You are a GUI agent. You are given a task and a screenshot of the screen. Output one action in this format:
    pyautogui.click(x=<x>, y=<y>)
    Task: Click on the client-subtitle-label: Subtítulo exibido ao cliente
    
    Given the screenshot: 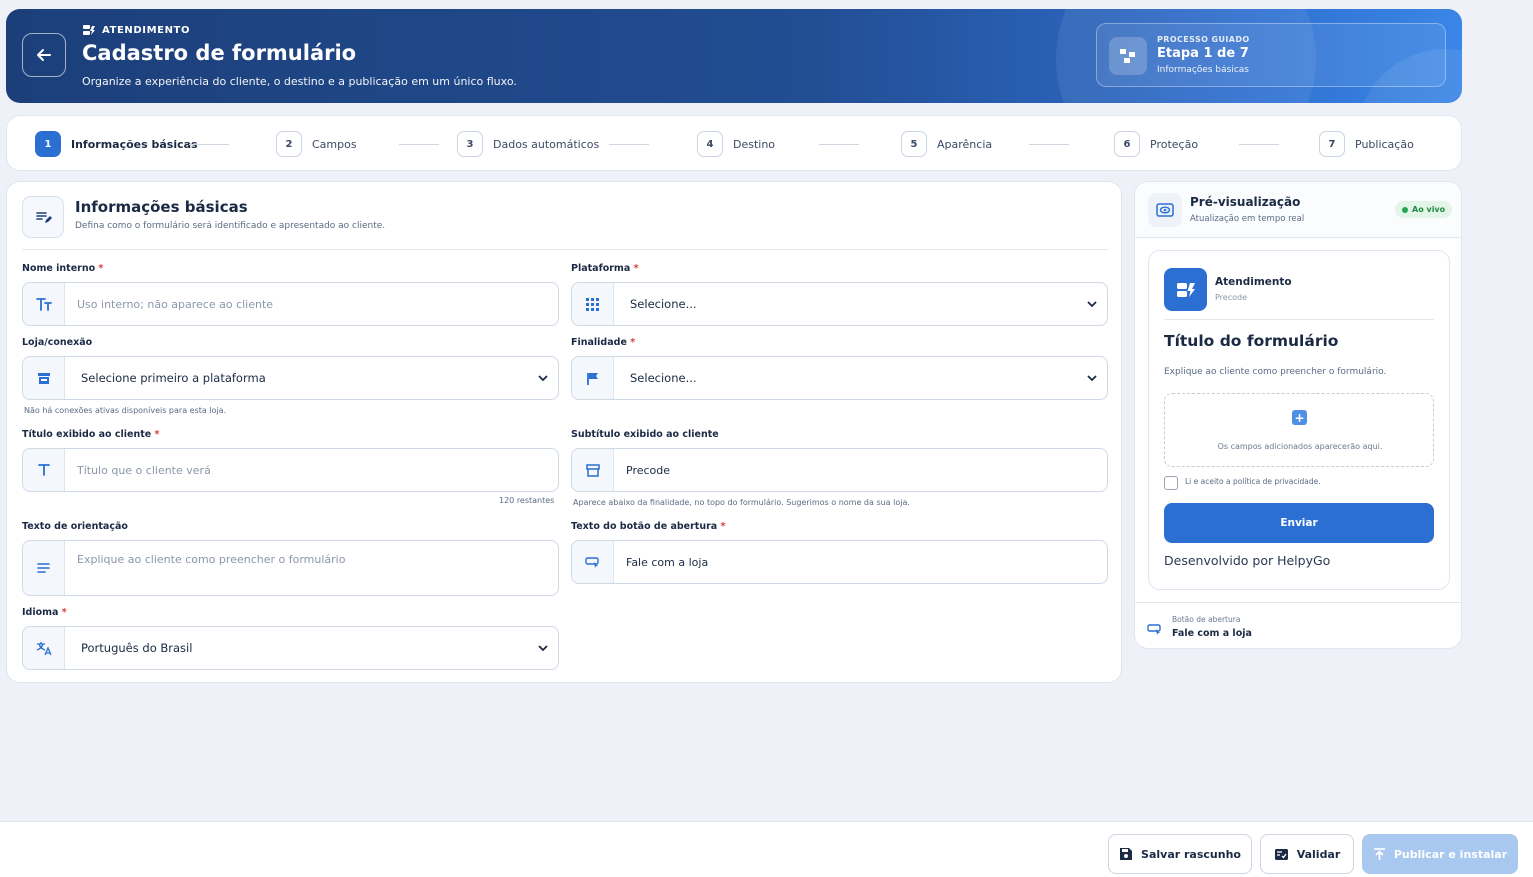 What is the action you would take?
    pyautogui.click(x=645, y=434)
    